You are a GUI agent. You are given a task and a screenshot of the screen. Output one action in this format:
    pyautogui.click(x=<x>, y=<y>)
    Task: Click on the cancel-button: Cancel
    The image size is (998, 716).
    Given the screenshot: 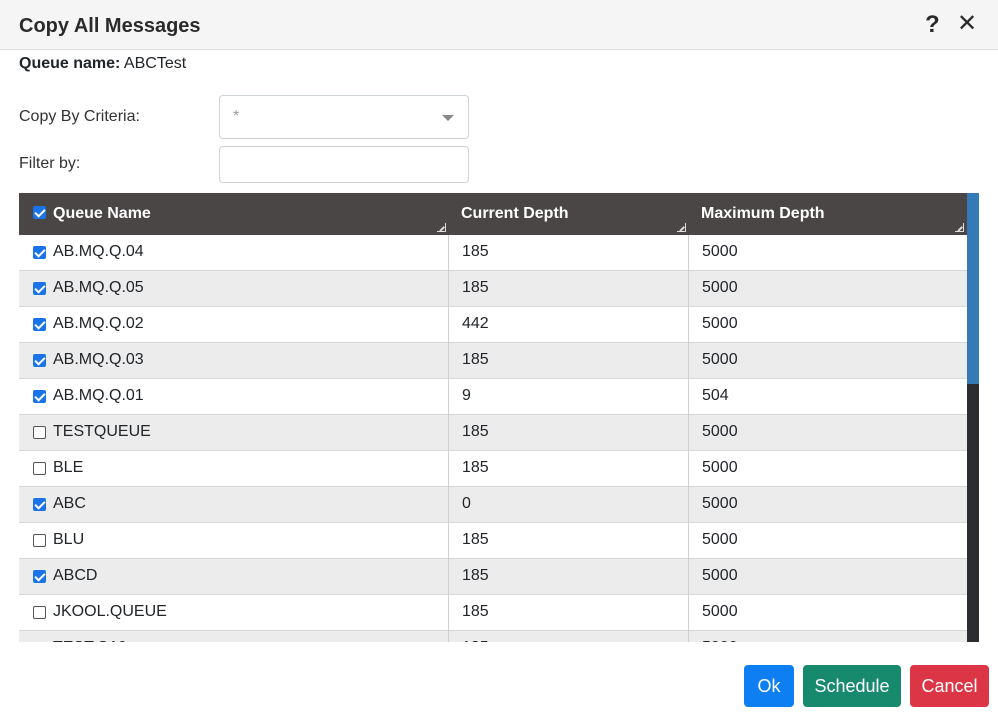 What is the action you would take?
    pyautogui.click(x=949, y=686)
    